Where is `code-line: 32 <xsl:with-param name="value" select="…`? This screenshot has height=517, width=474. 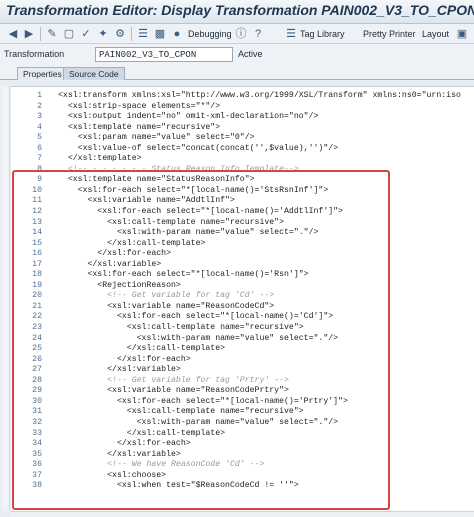 code-line: 32 <xsl:with-param name="value" select="… is located at coordinates (242, 423).